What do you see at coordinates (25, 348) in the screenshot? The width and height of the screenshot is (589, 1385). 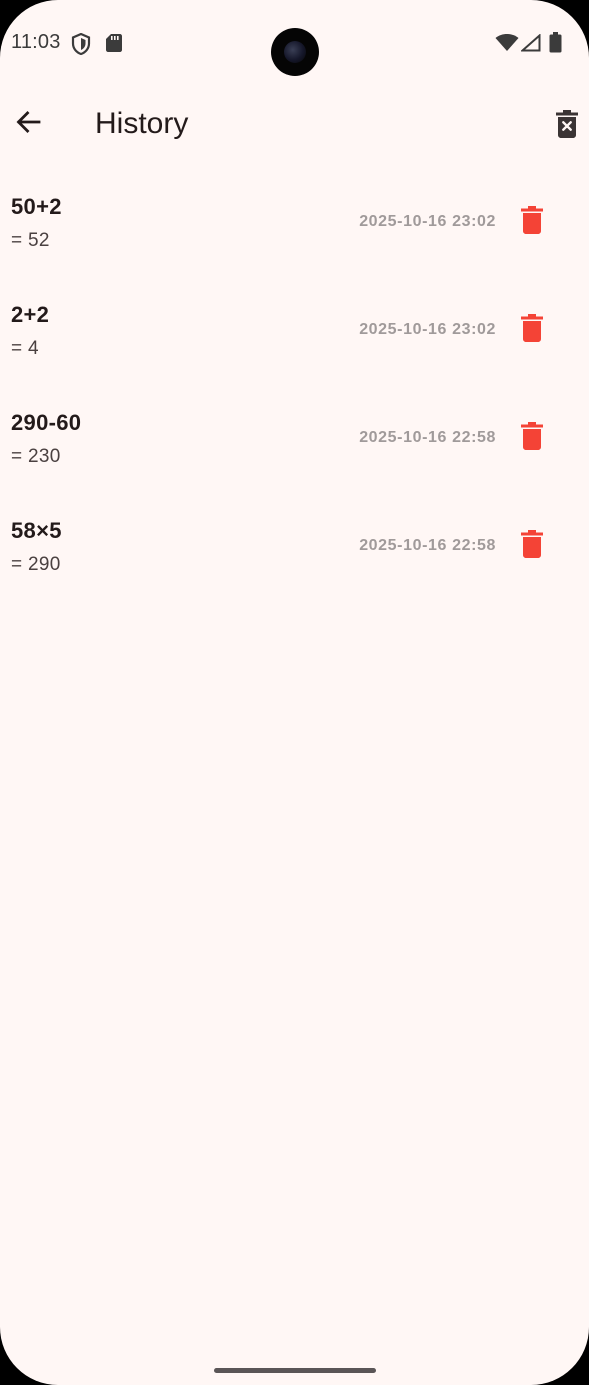 I see `history-result: = 4` at bounding box center [25, 348].